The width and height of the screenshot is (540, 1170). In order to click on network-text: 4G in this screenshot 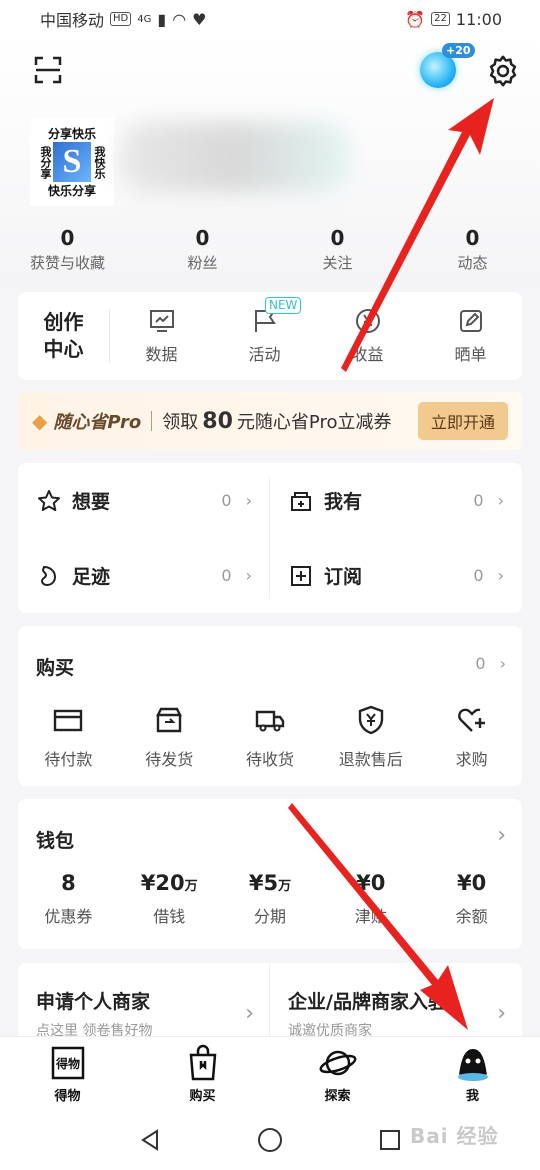, I will do `click(144, 19)`.